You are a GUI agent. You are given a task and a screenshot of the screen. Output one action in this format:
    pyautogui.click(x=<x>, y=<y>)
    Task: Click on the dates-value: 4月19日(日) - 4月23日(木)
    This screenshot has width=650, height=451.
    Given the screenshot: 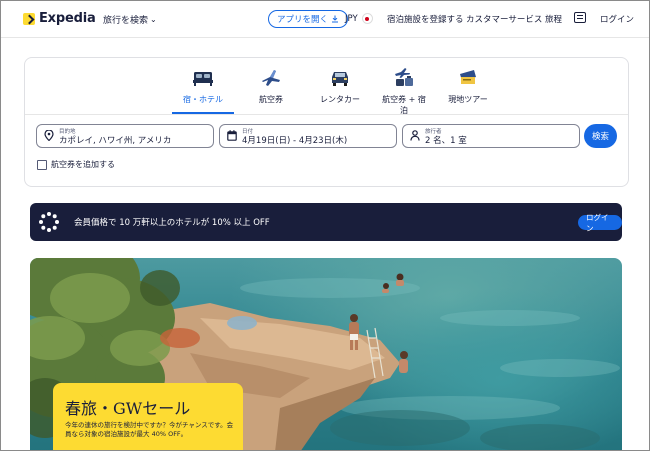 What is the action you would take?
    pyautogui.click(x=295, y=141)
    